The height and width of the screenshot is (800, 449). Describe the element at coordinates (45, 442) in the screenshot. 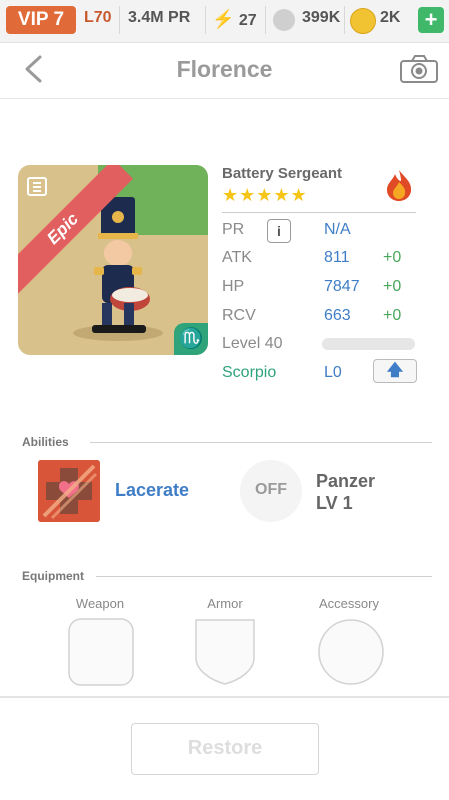

I see `abilities-heading: Abilities` at that location.